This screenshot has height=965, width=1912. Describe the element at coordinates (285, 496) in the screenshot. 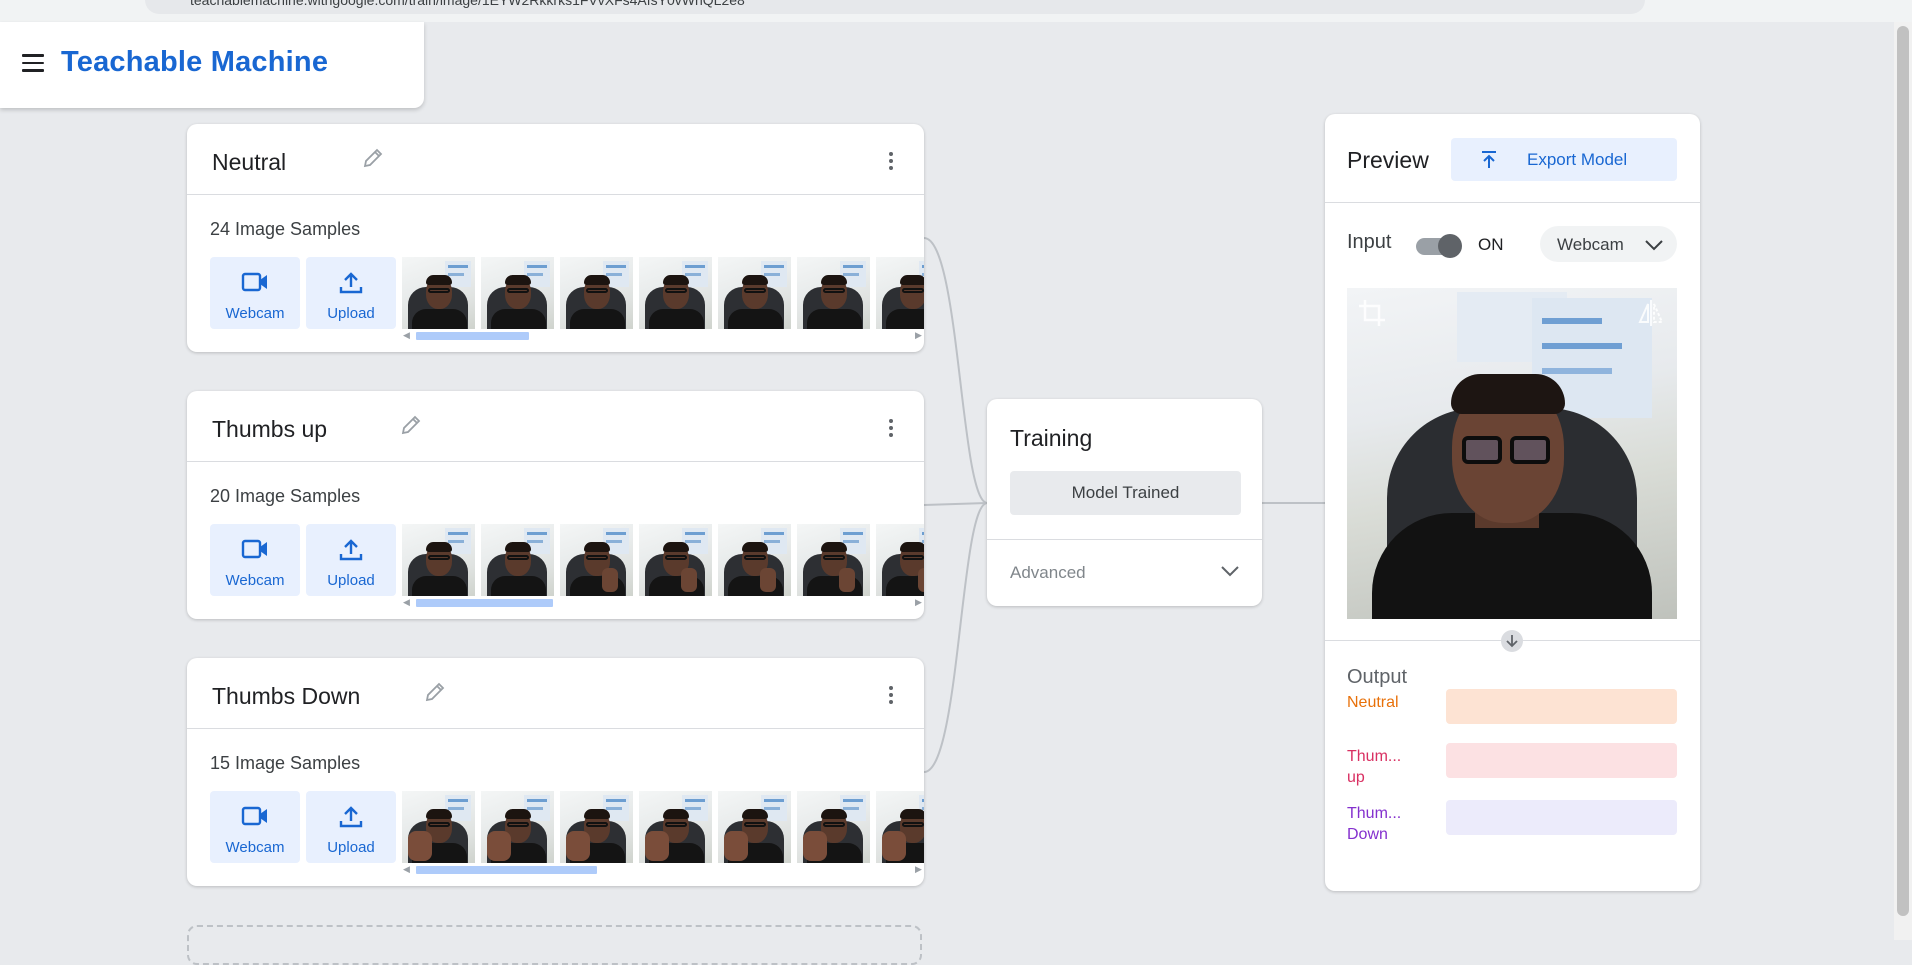

I see `sample-count: 20 Image Samples` at that location.